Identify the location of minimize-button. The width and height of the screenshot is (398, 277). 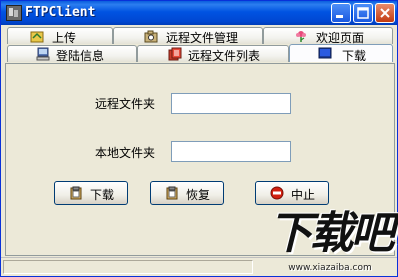
(341, 13).